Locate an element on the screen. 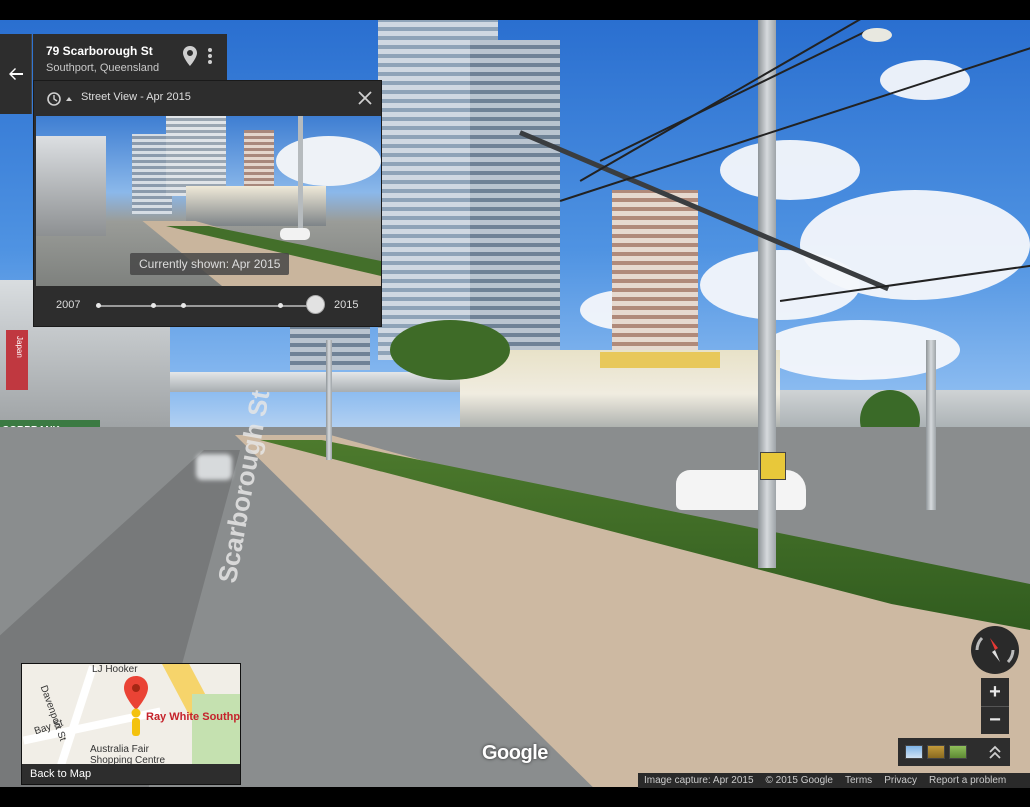  preview-tower is located at coordinates (196, 156).